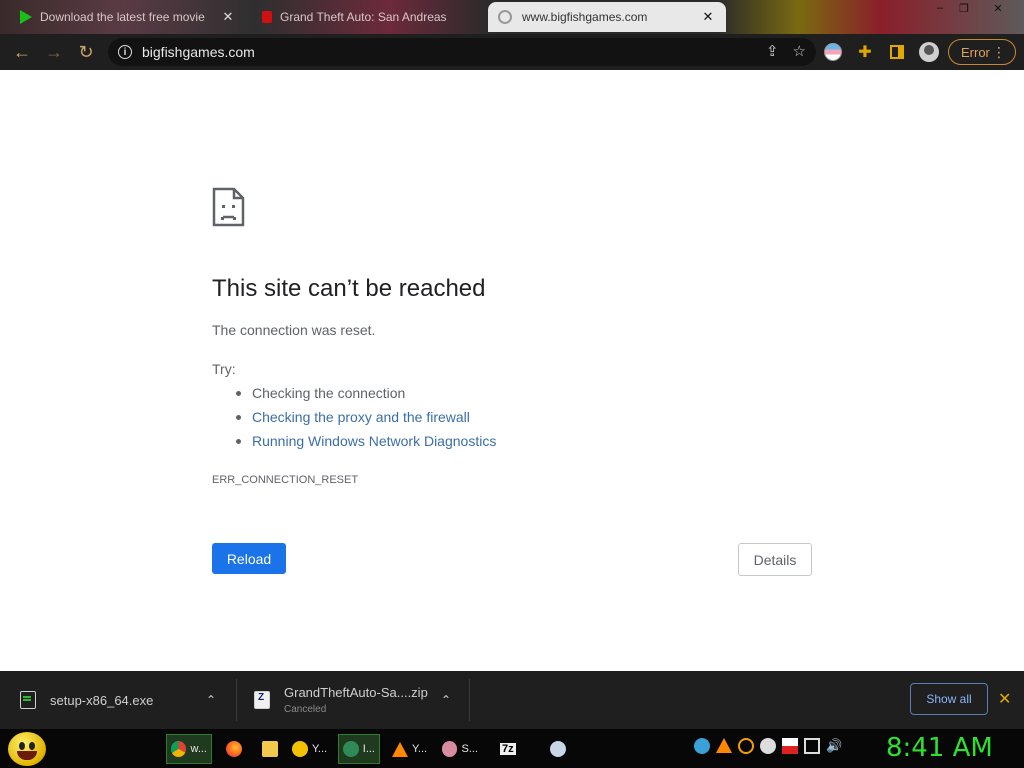  I want to click on error-code: ERR_CONNECTION_RESET, so click(285, 480).